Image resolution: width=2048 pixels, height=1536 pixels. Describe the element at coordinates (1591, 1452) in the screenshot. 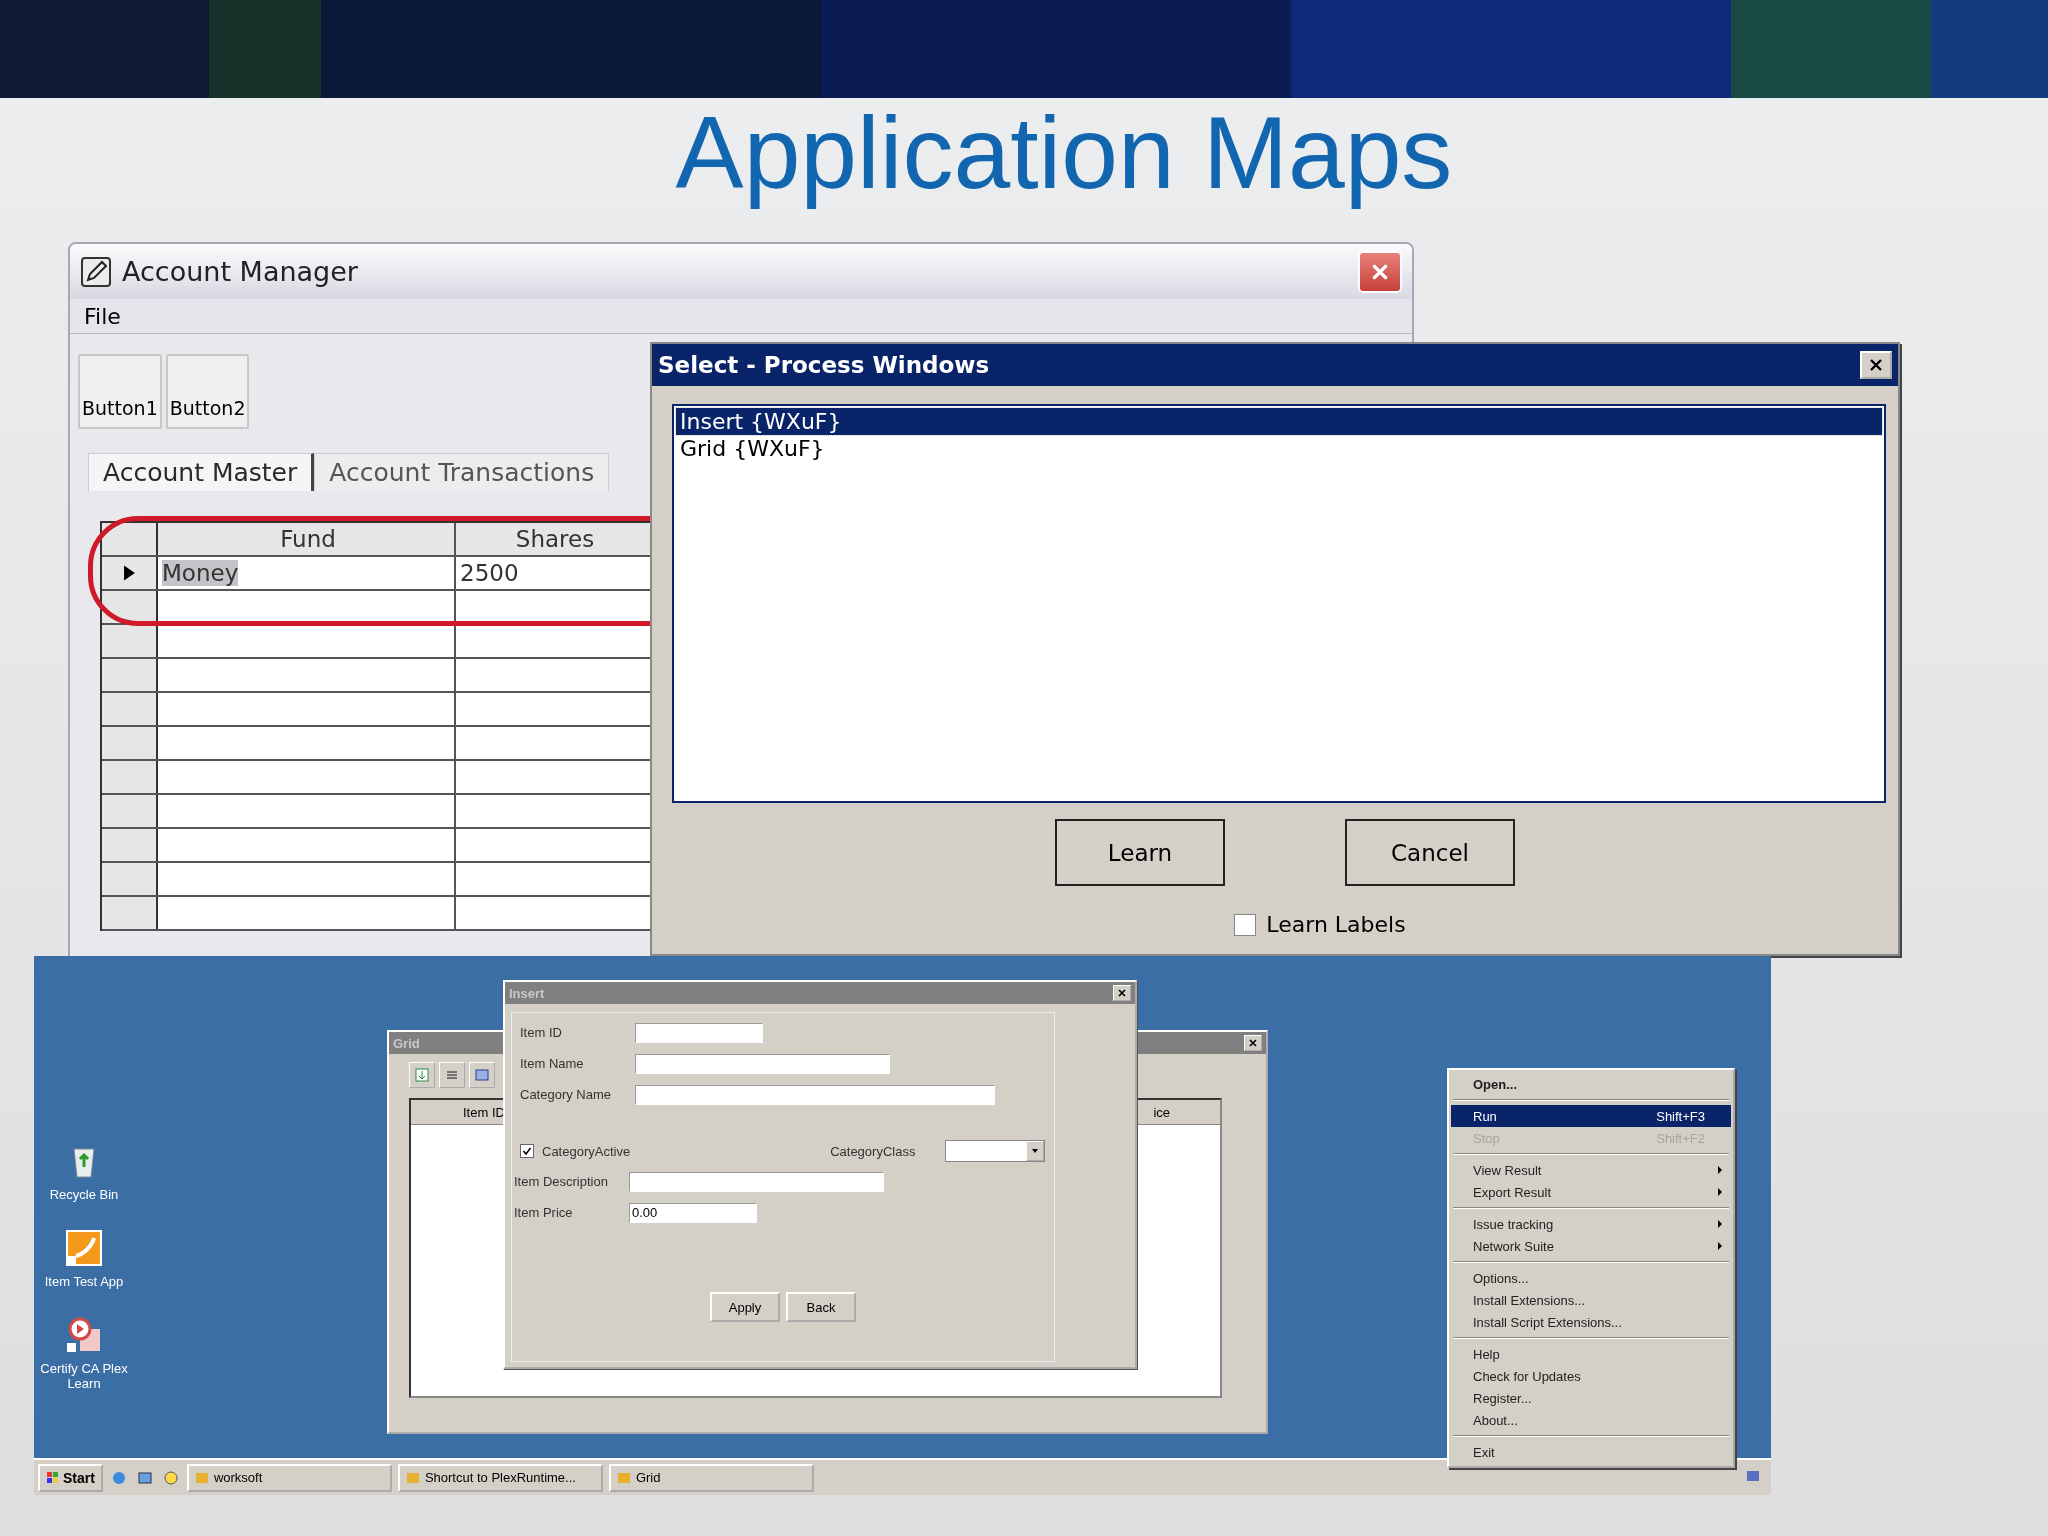

I see `menu-item: Exit` at that location.